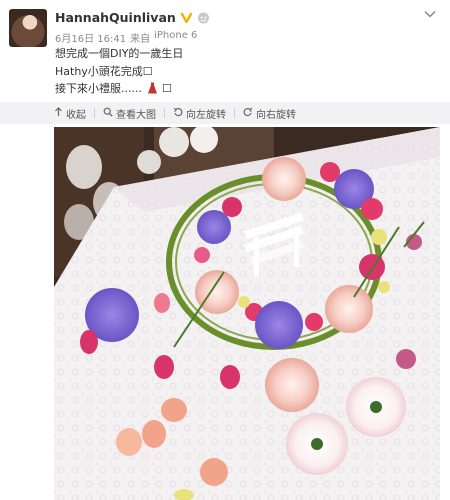  I want to click on timestamp: 6月16日 16:41, so click(90, 37).